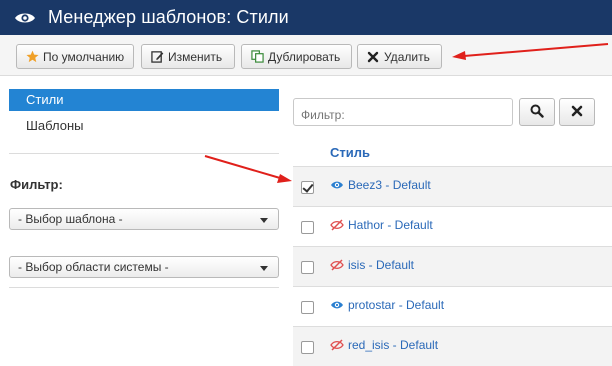 The height and width of the screenshot is (366, 612). What do you see at coordinates (157, 57) in the screenshot?
I see `edit-icon` at bounding box center [157, 57].